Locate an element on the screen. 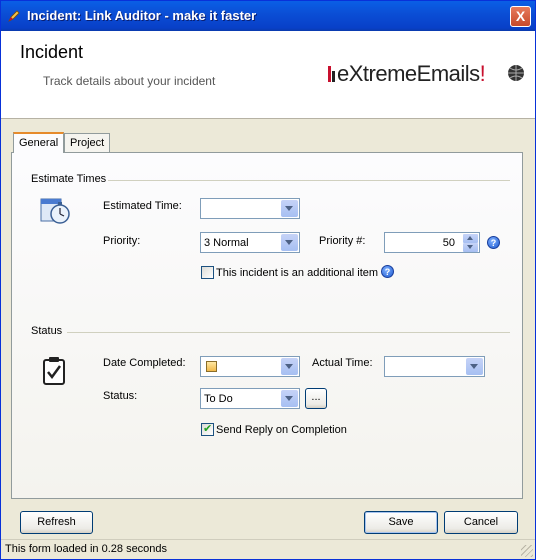 Image resolution: width=536 pixels, height=560 pixels. actual-time-label: Actual Time: is located at coordinates (342, 363).